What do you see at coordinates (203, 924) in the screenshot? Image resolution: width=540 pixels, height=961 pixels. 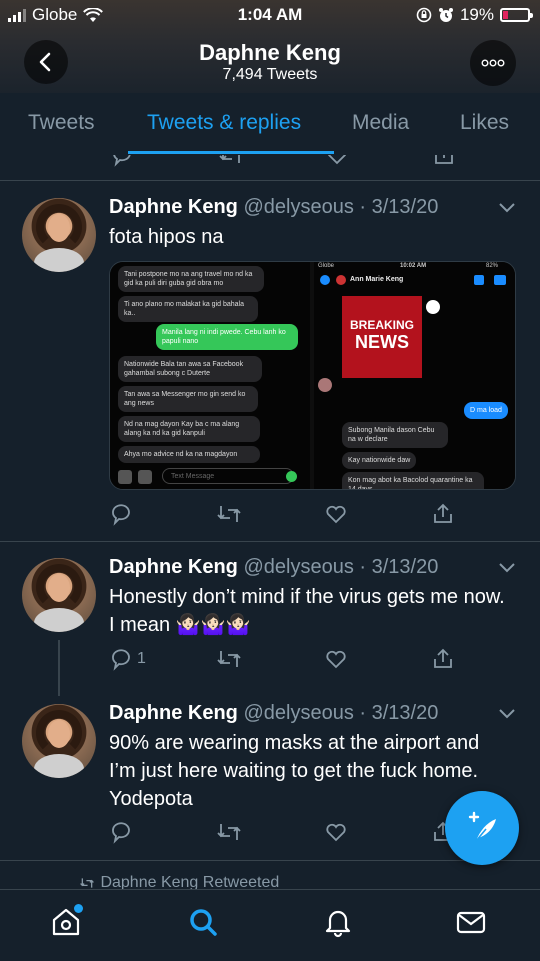 I see `nav-search` at bounding box center [203, 924].